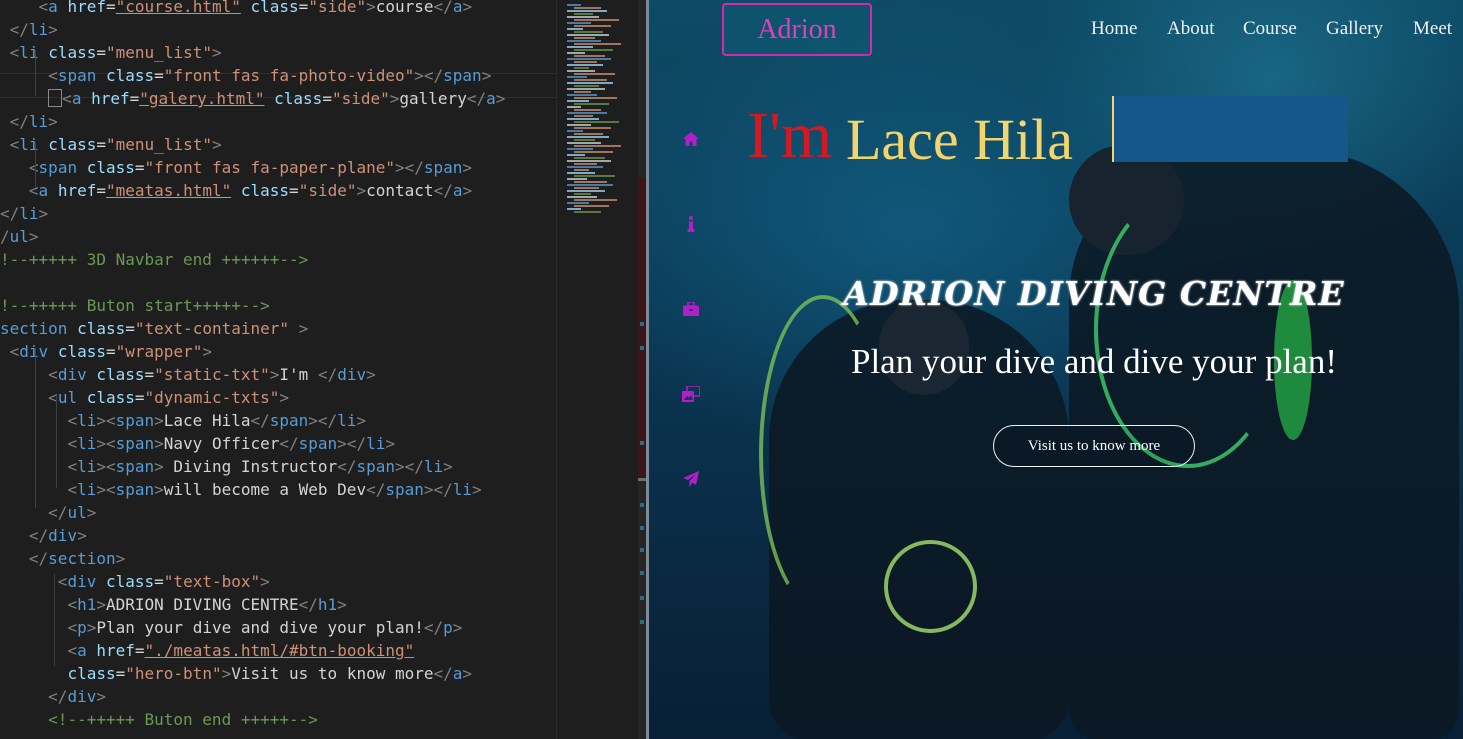 The image size is (1463, 739). Describe the element at coordinates (1114, 29) in the screenshot. I see `nav-home: Home` at that location.